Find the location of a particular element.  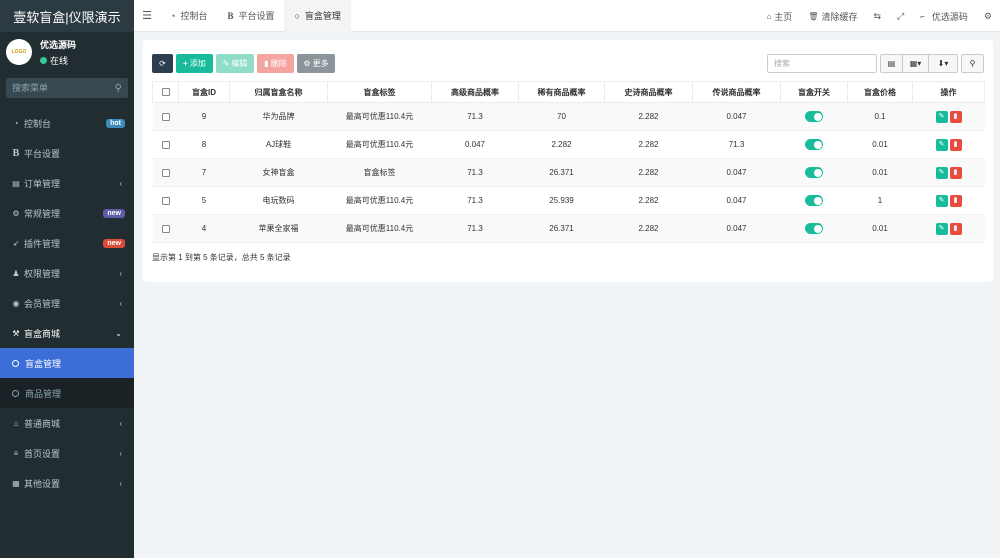

cogs-icon: ⚙ is located at coordinates (987, 15).